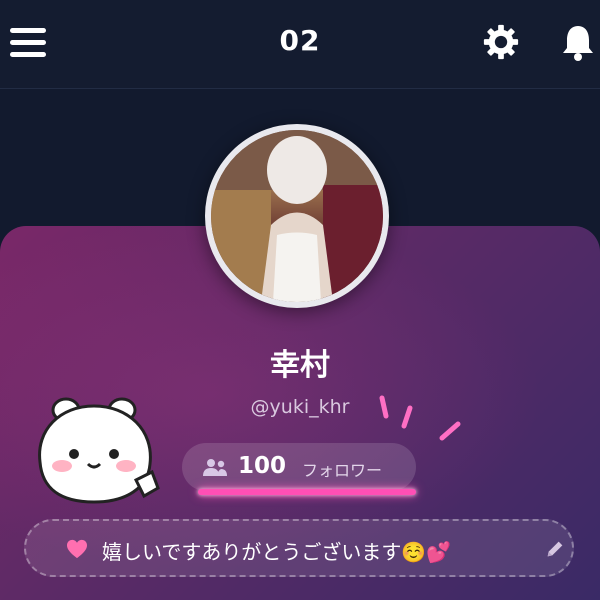 This screenshot has height=600, width=600. Describe the element at coordinates (501, 42) in the screenshot. I see `gear-icon` at that location.